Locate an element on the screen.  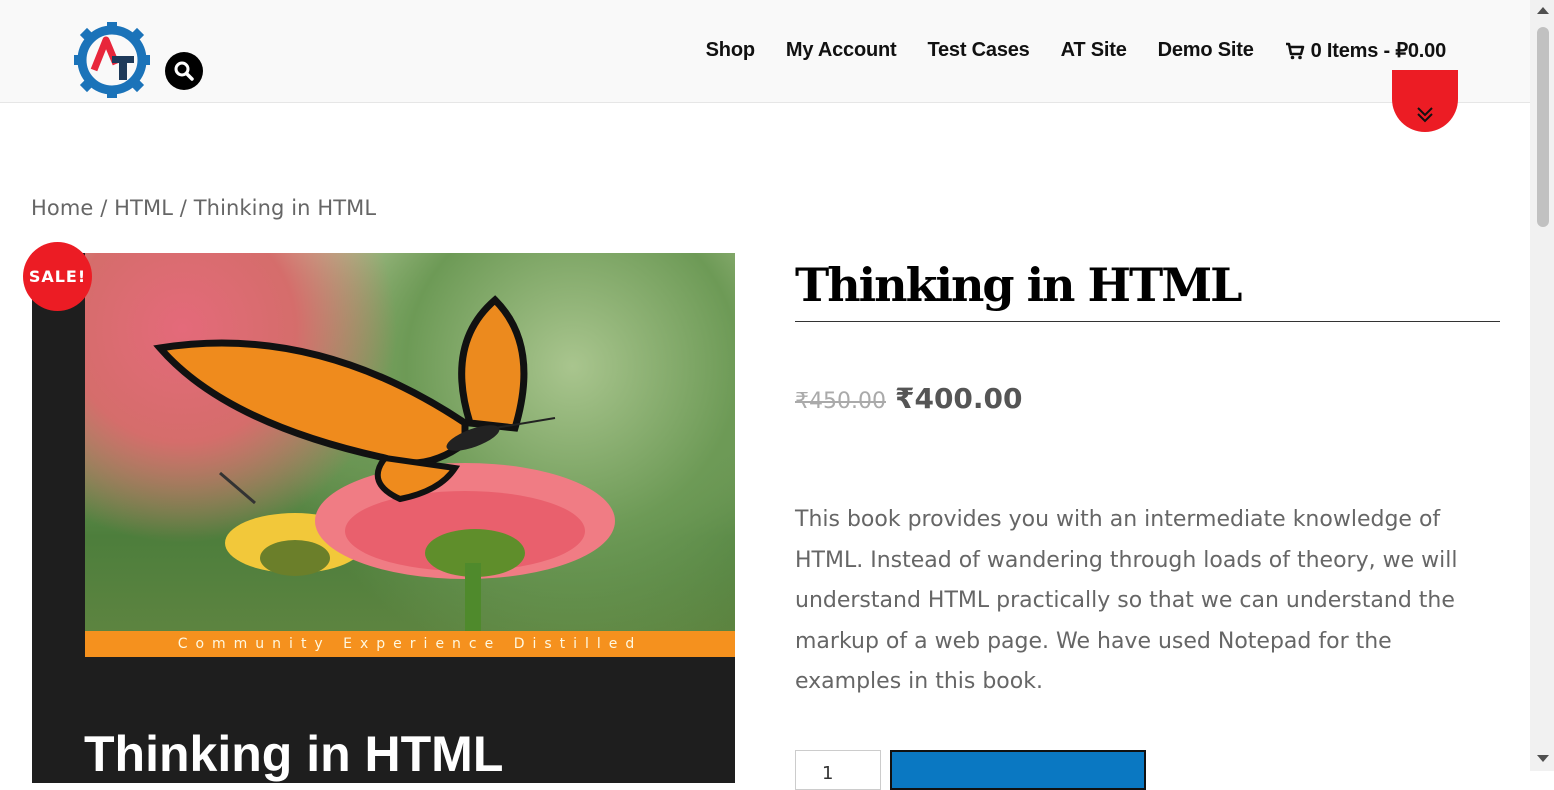
product-price: ₹450.00 ₹400.00 is located at coordinates (909, 398).